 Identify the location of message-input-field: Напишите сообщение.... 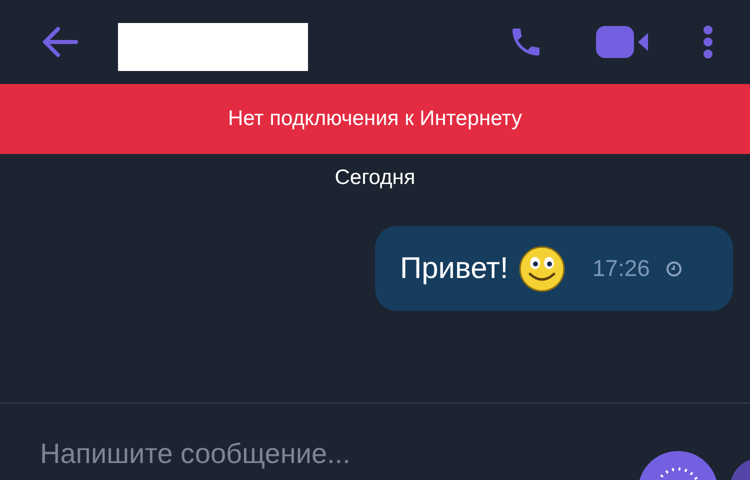
(339, 454).